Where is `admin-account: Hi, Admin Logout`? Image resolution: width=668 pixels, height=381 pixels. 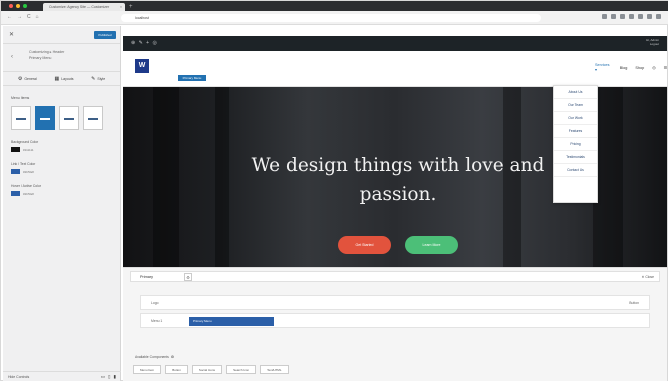
admin-account: Hi, Admin Logout is located at coordinates (652, 42).